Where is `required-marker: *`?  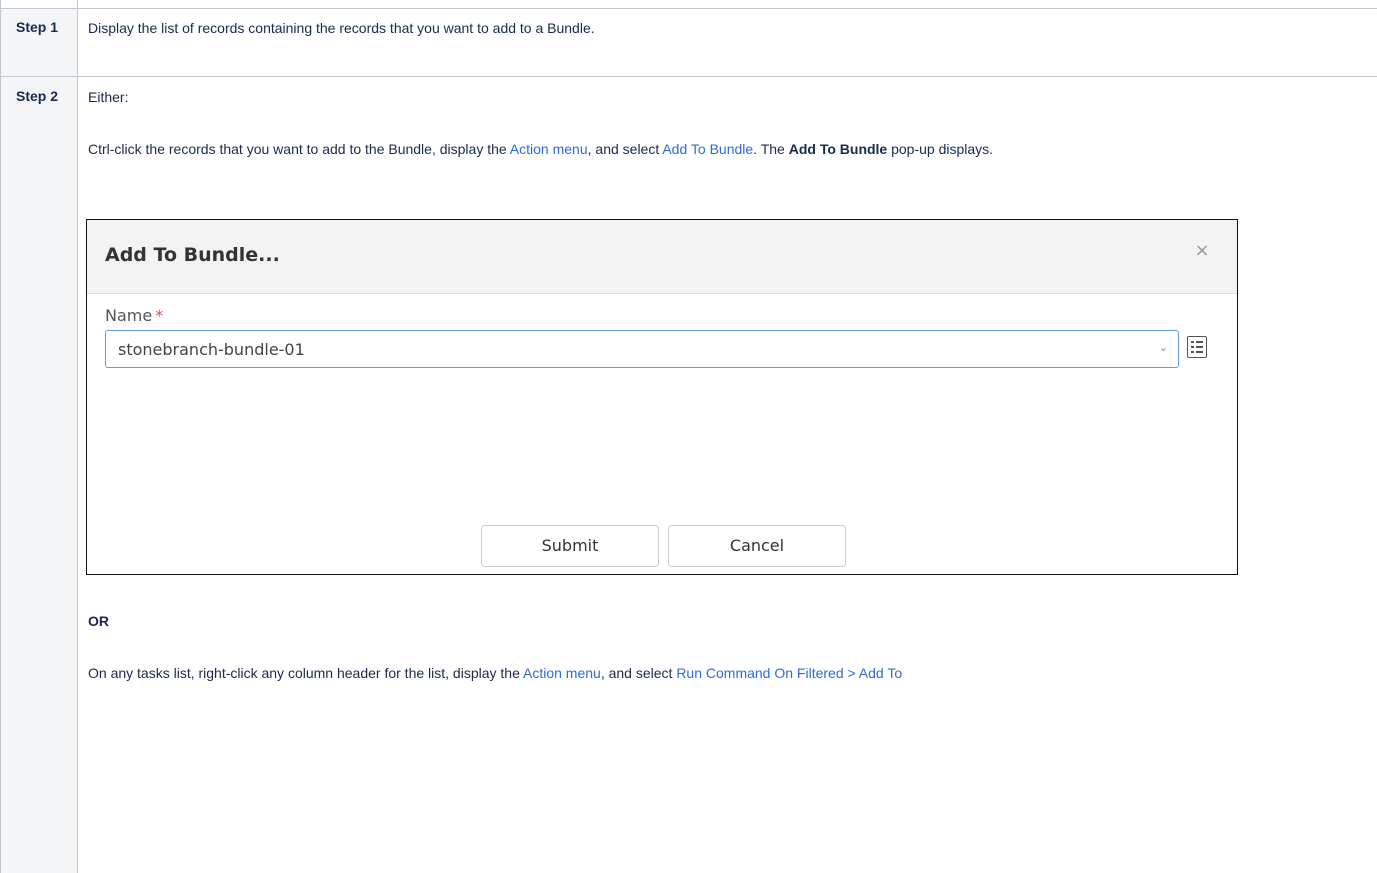
required-marker: * is located at coordinates (159, 315).